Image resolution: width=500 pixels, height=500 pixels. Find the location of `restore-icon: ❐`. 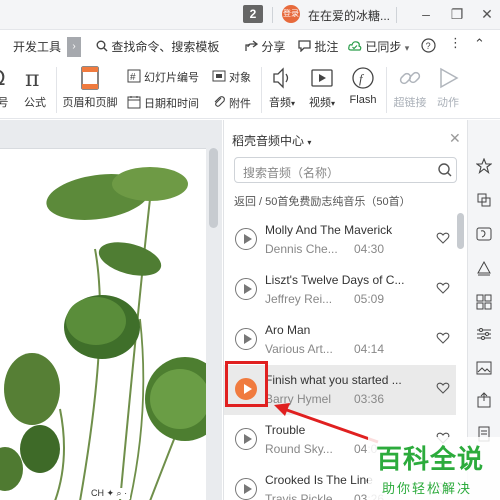

restore-icon: ❐ is located at coordinates (457, 14).